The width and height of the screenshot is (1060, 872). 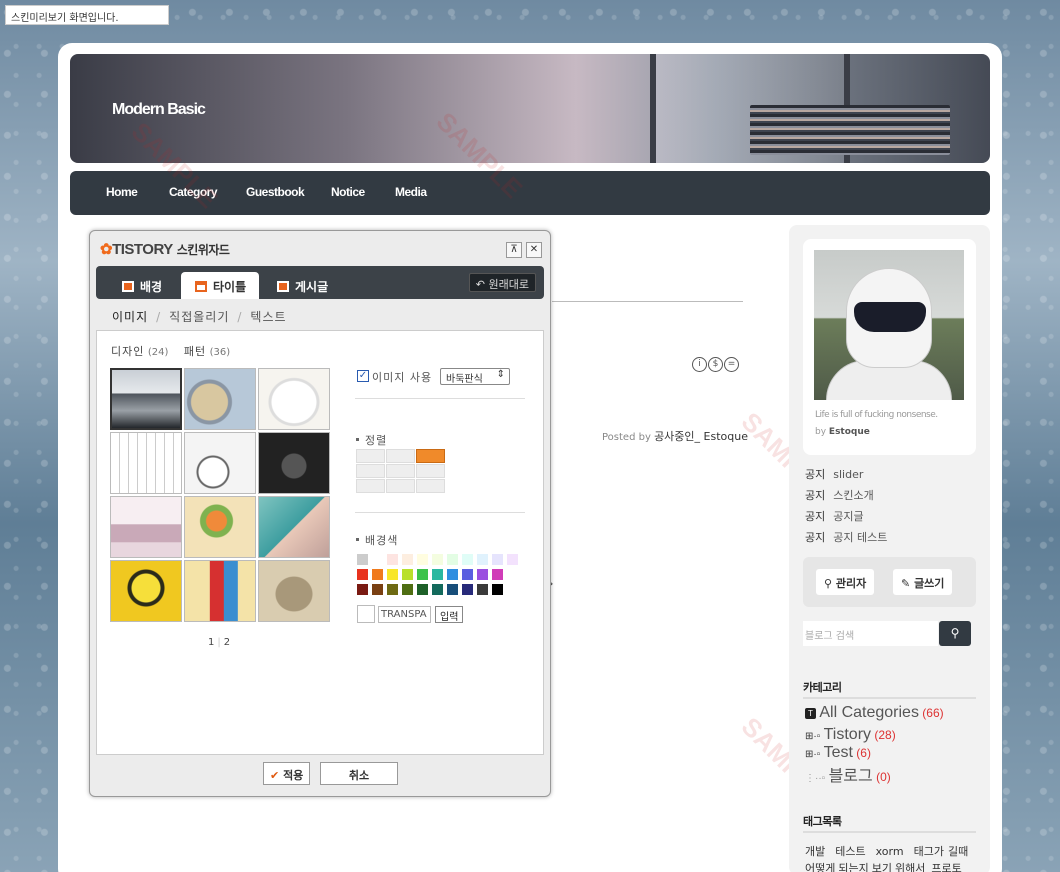 What do you see at coordinates (400, 471) in the screenshot?
I see `align-middle-center` at bounding box center [400, 471].